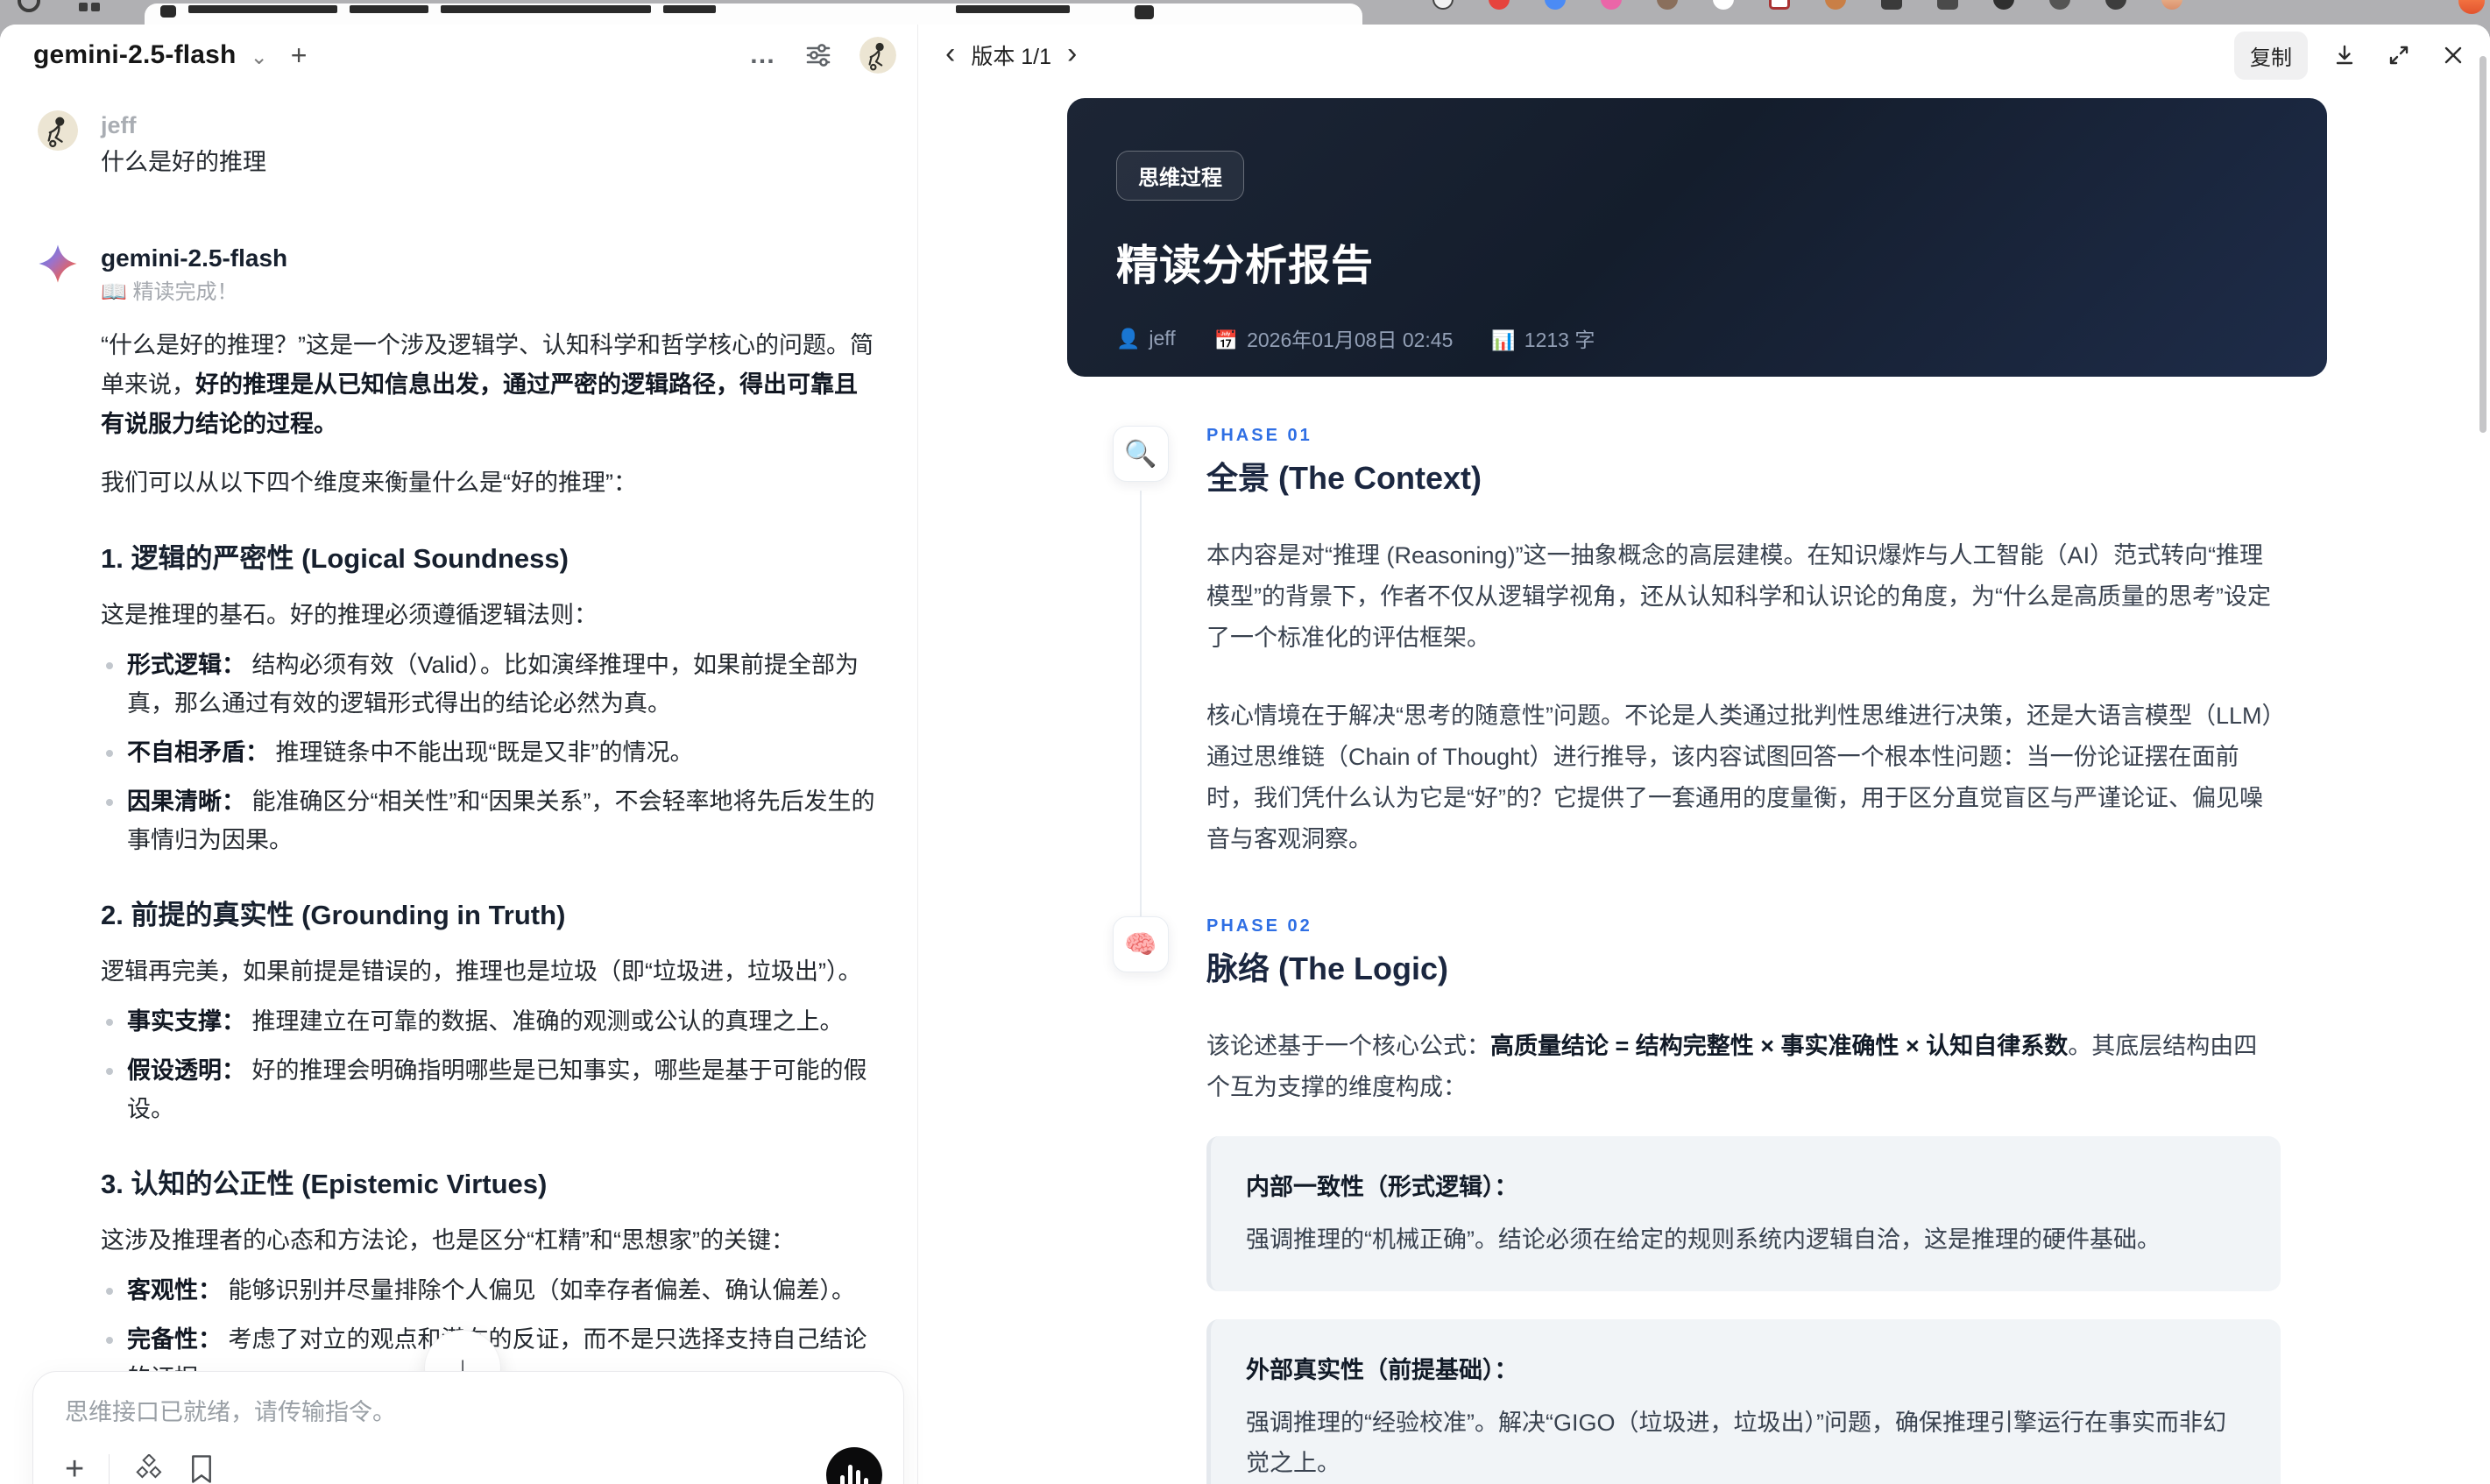 This screenshot has height=1484, width=2490. I want to click on meta-wordcount: 1213 字, so click(1559, 340).